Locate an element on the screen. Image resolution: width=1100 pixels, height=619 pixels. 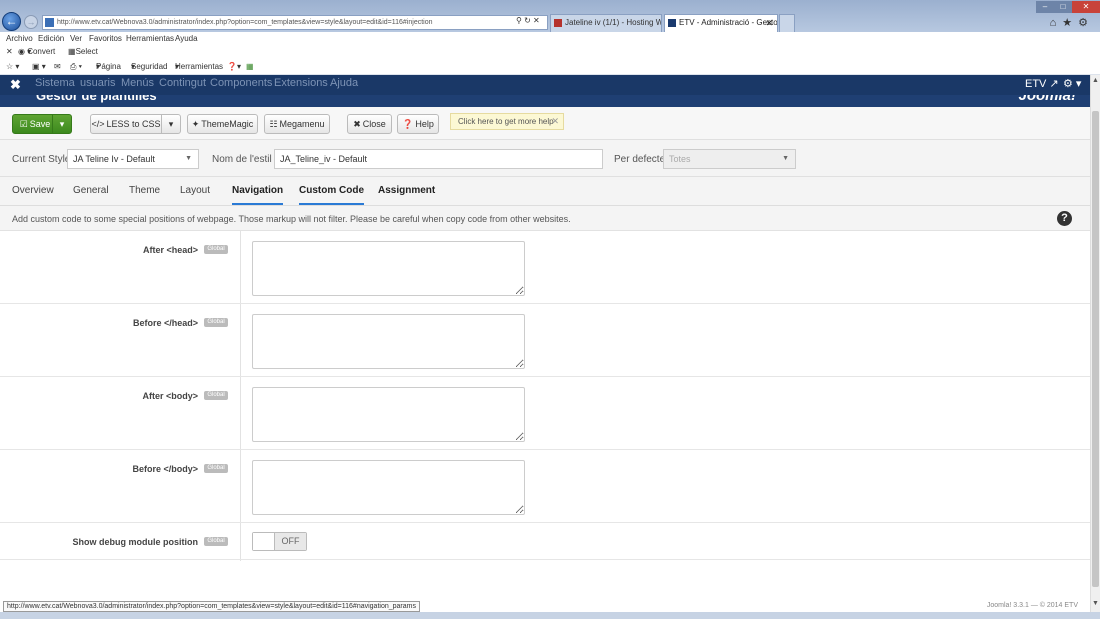
convert-button: ◉ Convert ▾ is located at coordinates (36, 51).